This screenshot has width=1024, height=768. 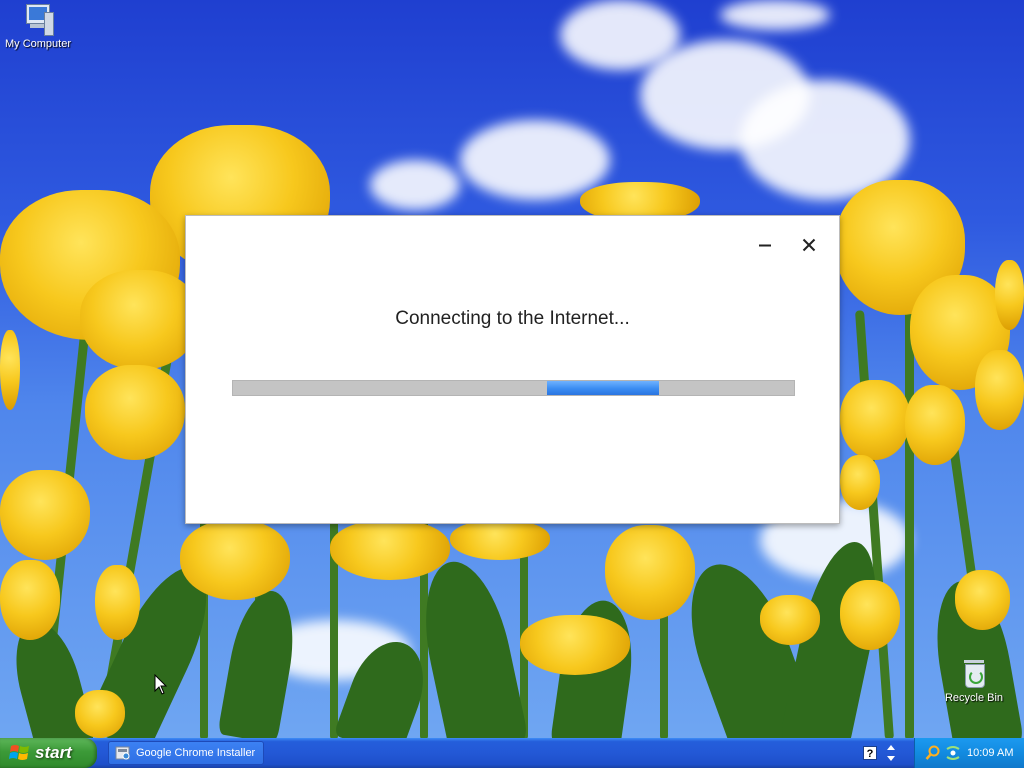 What do you see at coordinates (122, 753) in the screenshot?
I see `chrome-installer-icon` at bounding box center [122, 753].